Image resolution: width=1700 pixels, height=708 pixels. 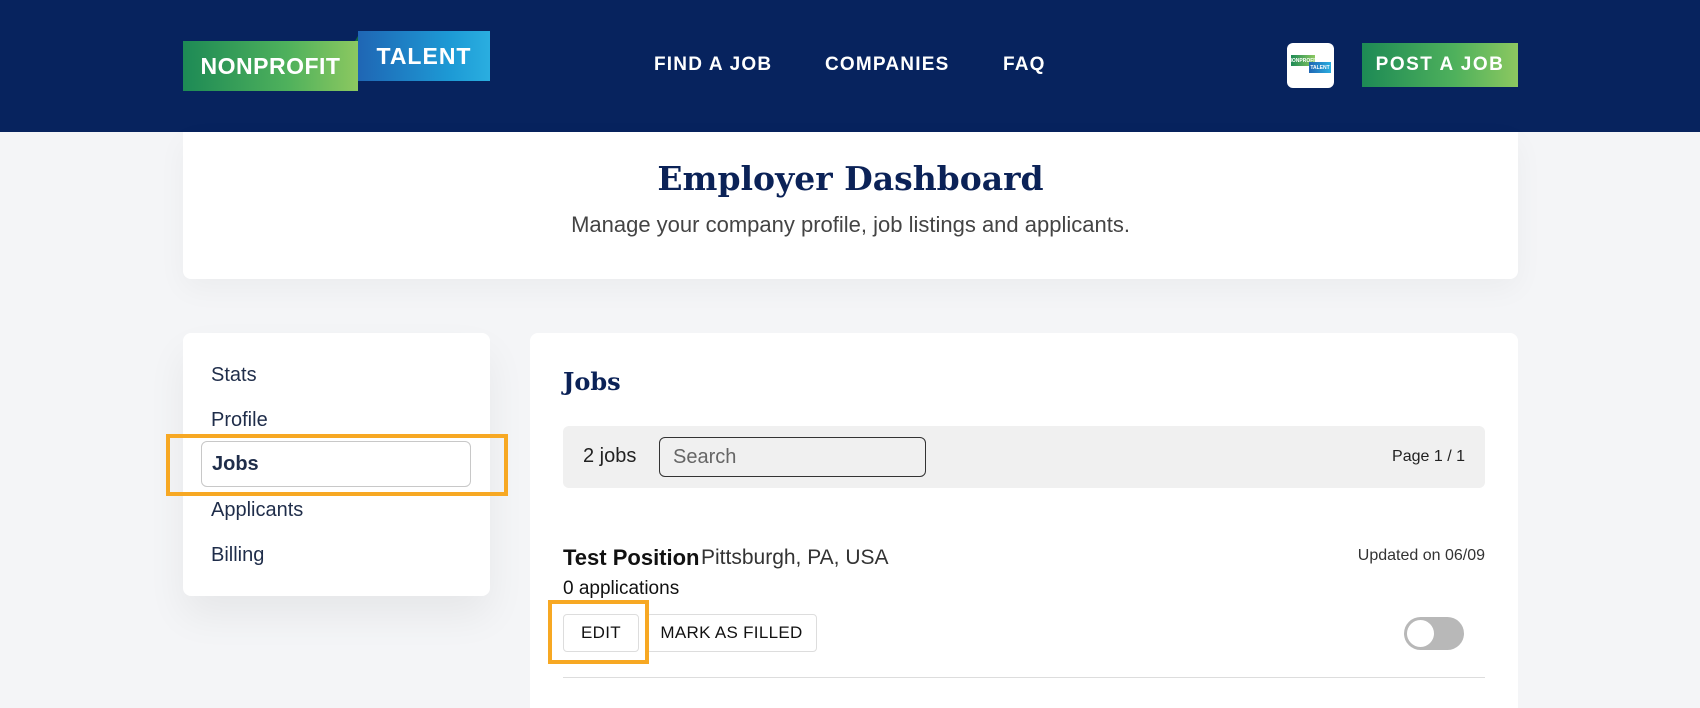 I want to click on mark-as-filled-button: MARK AS FILLED, so click(x=731, y=633).